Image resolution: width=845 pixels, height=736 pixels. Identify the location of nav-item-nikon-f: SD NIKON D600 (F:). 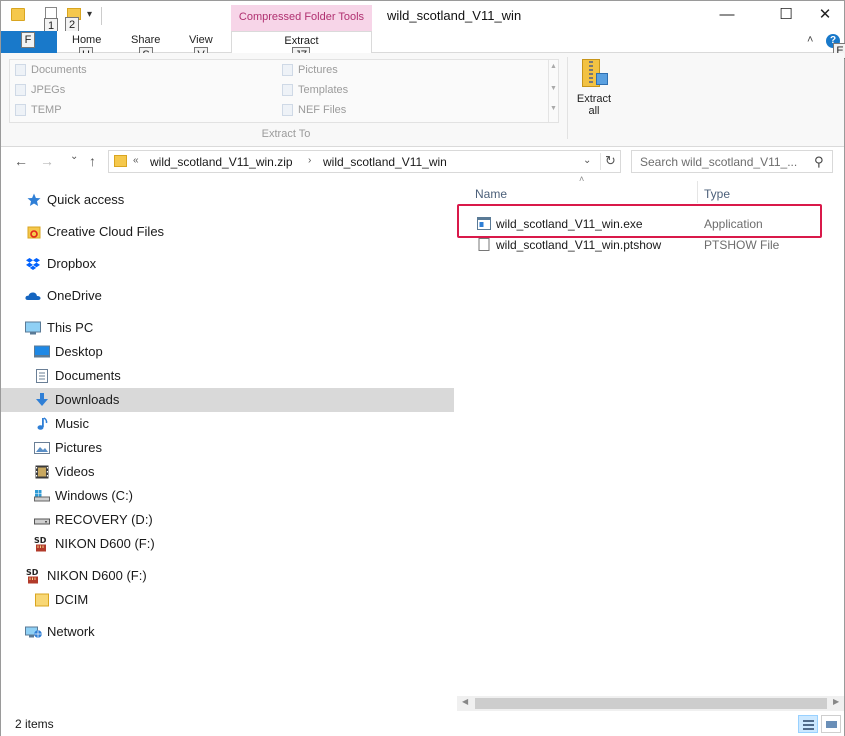
(227, 576).